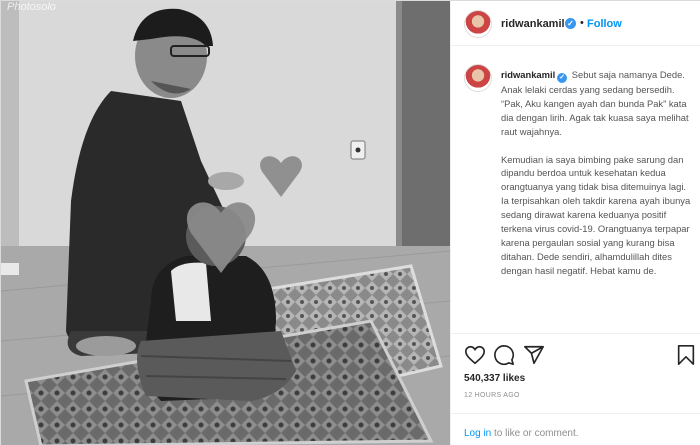 This screenshot has height=445, width=700. I want to click on caption-username: ridwankamil, so click(528, 74).